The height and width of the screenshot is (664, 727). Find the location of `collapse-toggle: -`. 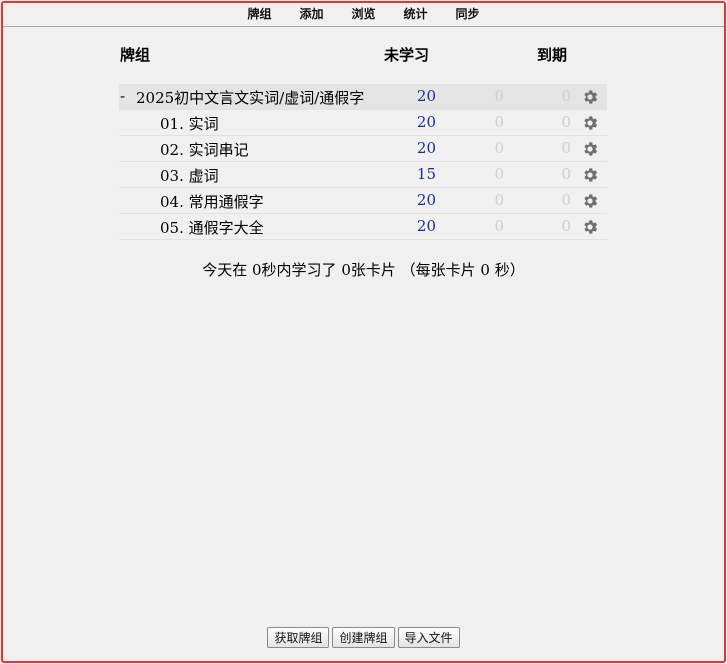

collapse-toggle: - is located at coordinates (122, 96).